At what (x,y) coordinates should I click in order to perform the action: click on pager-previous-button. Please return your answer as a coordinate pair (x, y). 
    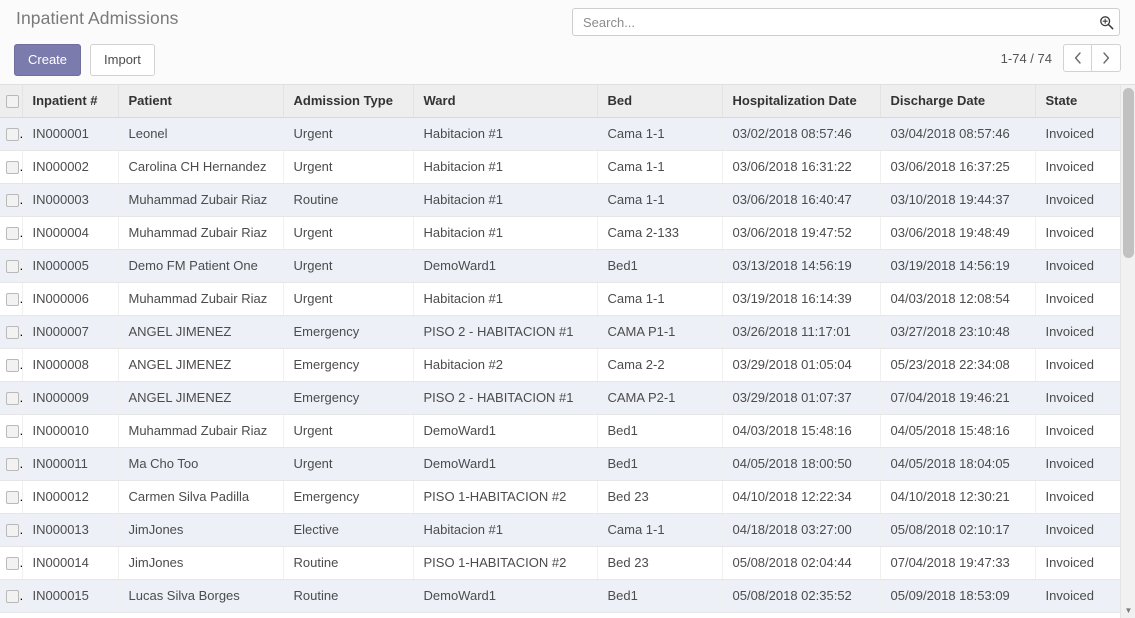
    Looking at the image, I should click on (1077, 58).